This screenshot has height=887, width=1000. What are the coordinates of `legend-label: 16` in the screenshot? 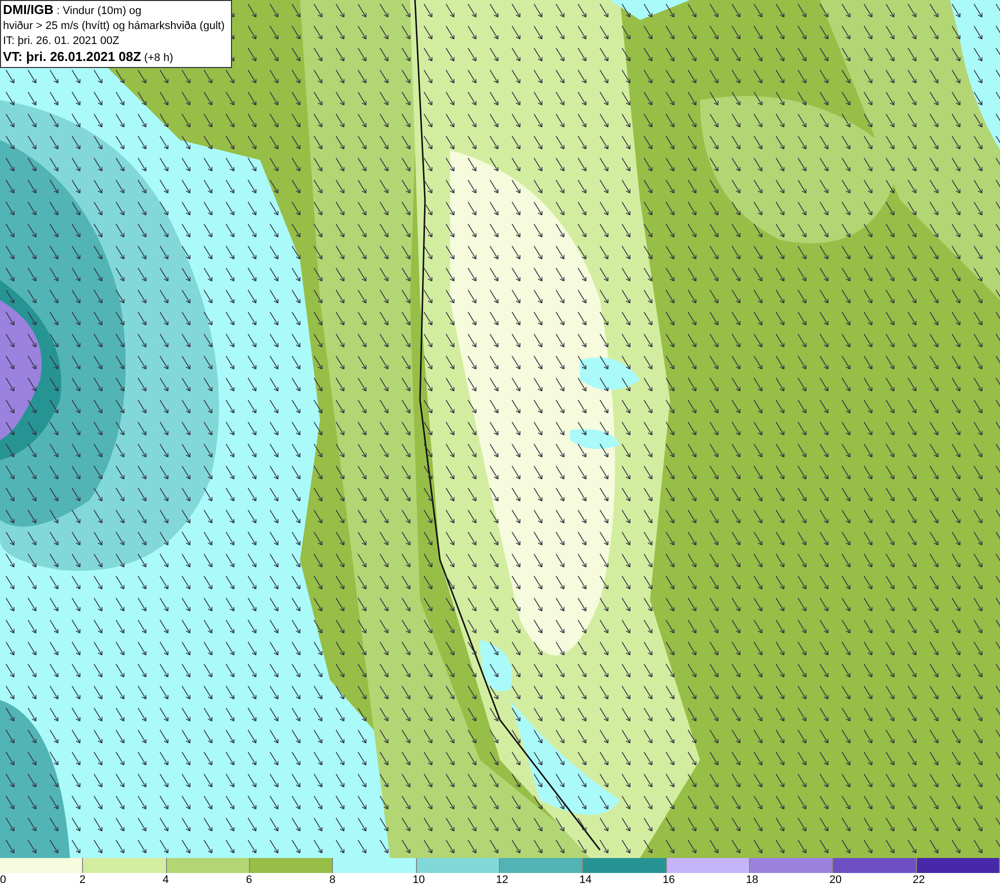 It's located at (668, 880).